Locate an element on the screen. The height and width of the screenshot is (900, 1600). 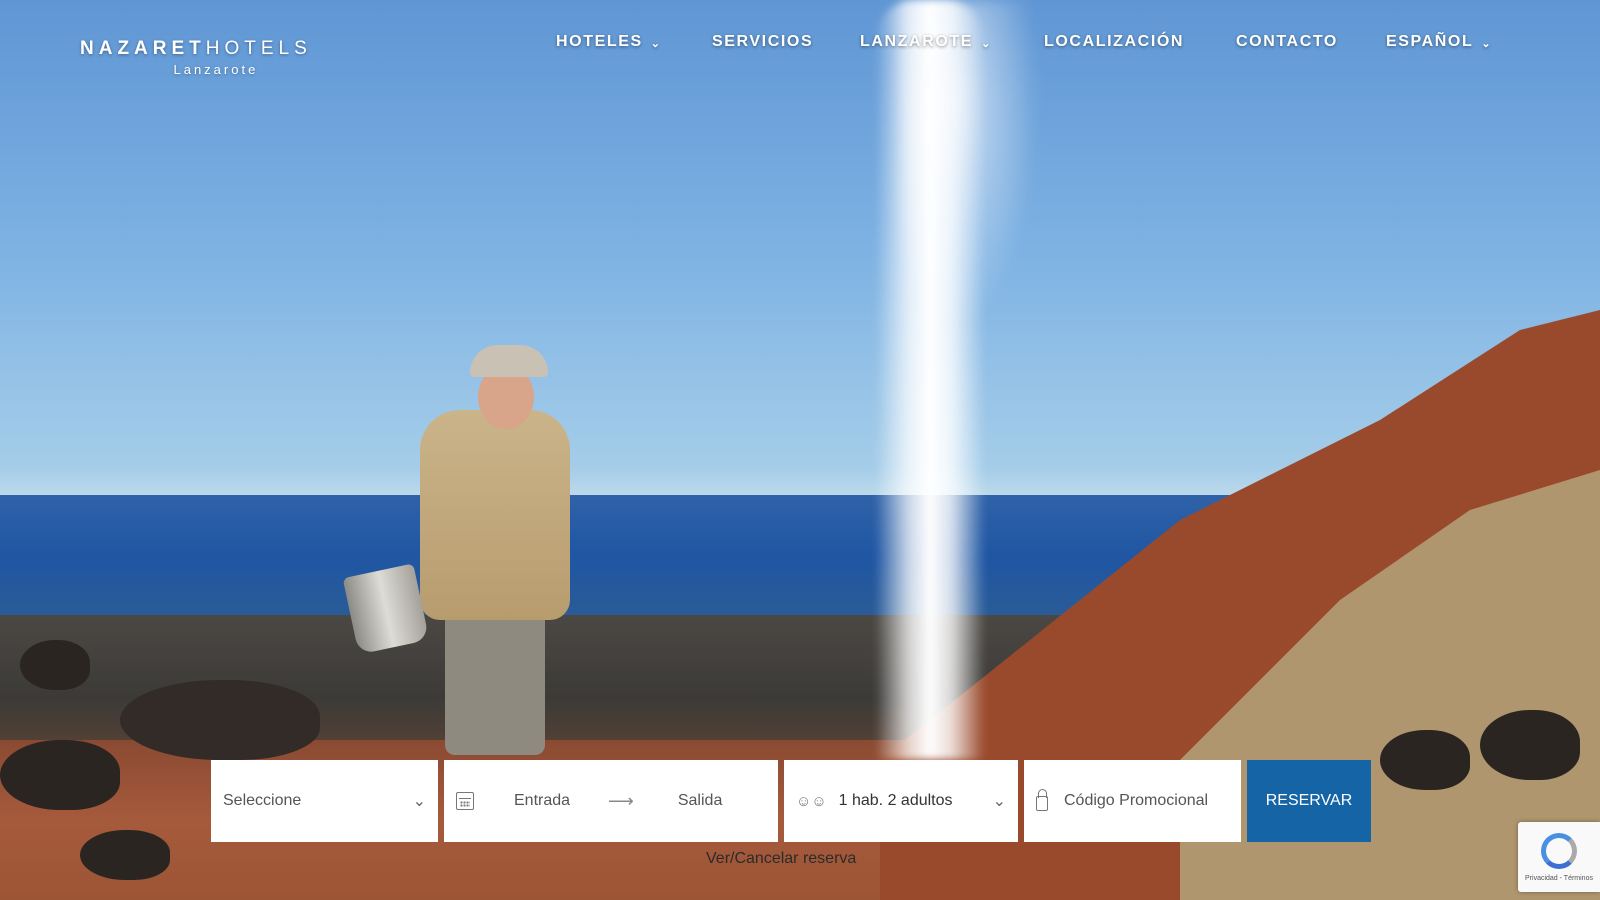
checkin-field: Entrada is located at coordinates (542, 801).